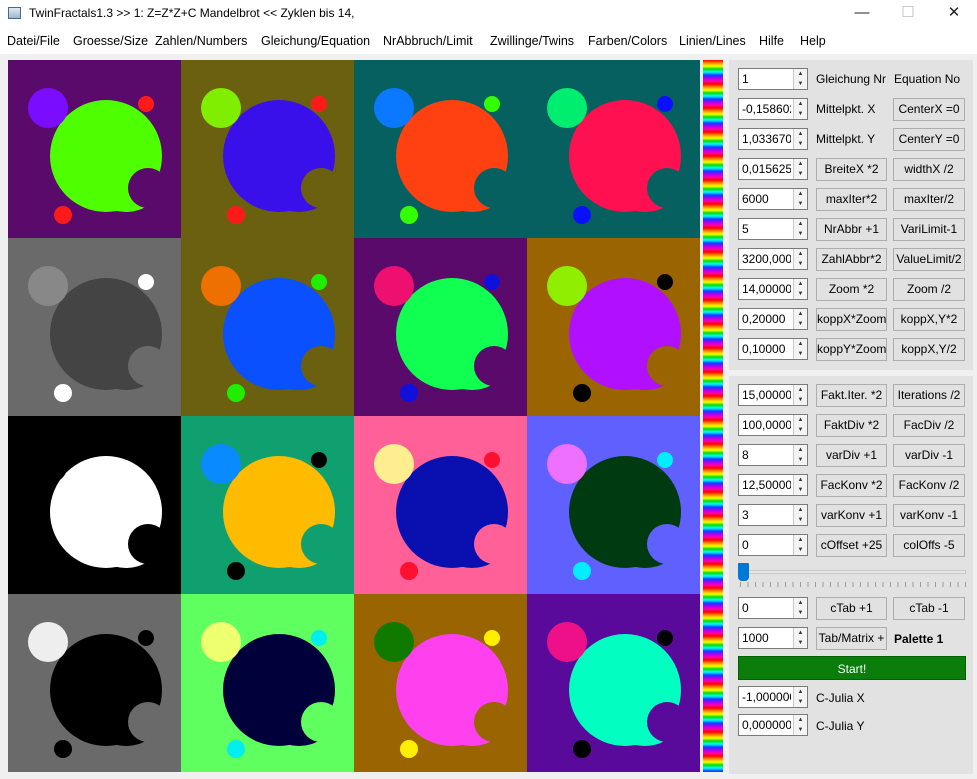  I want to click on button-param-a-3: BreiteX *2, so click(851, 169).